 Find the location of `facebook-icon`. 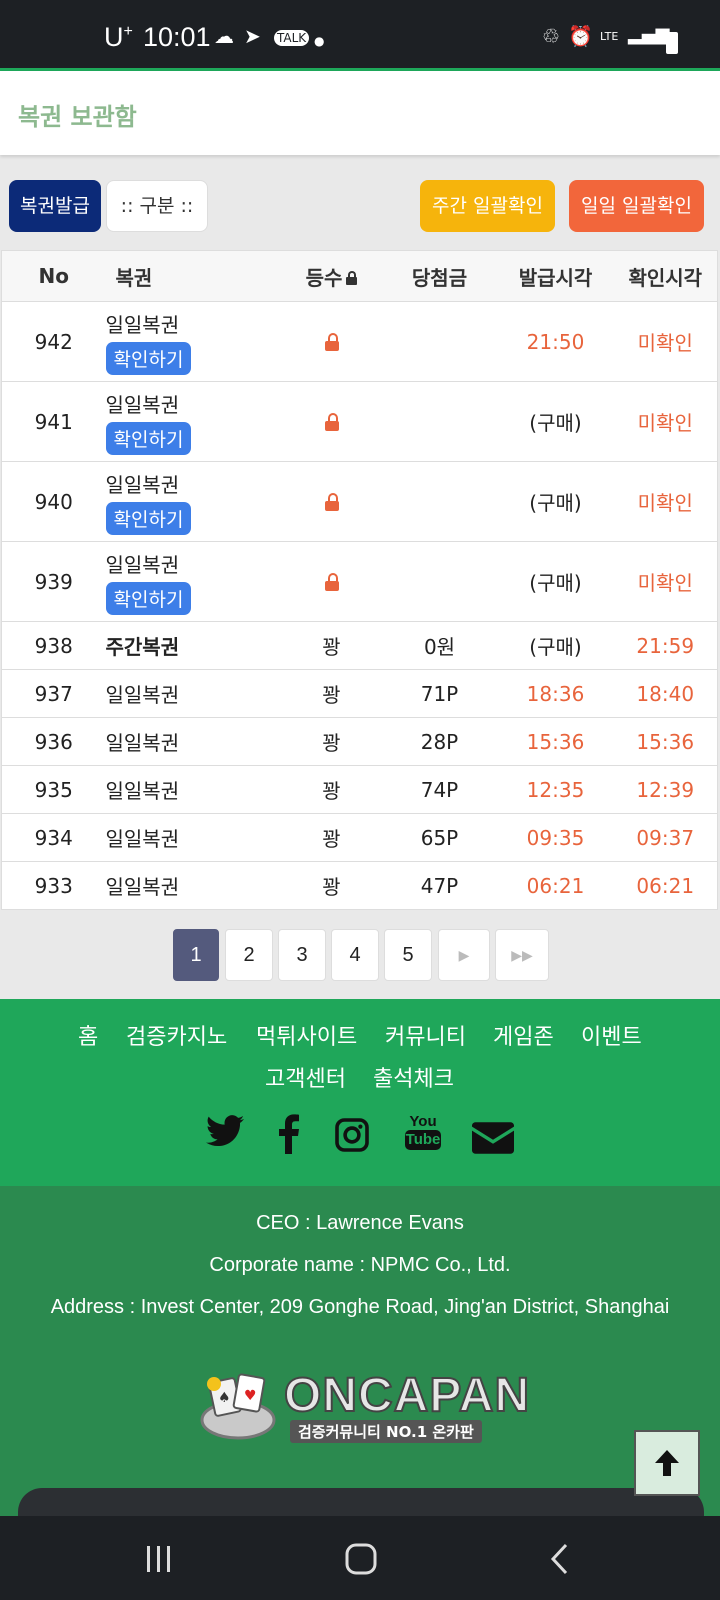

facebook-icon is located at coordinates (289, 1134).